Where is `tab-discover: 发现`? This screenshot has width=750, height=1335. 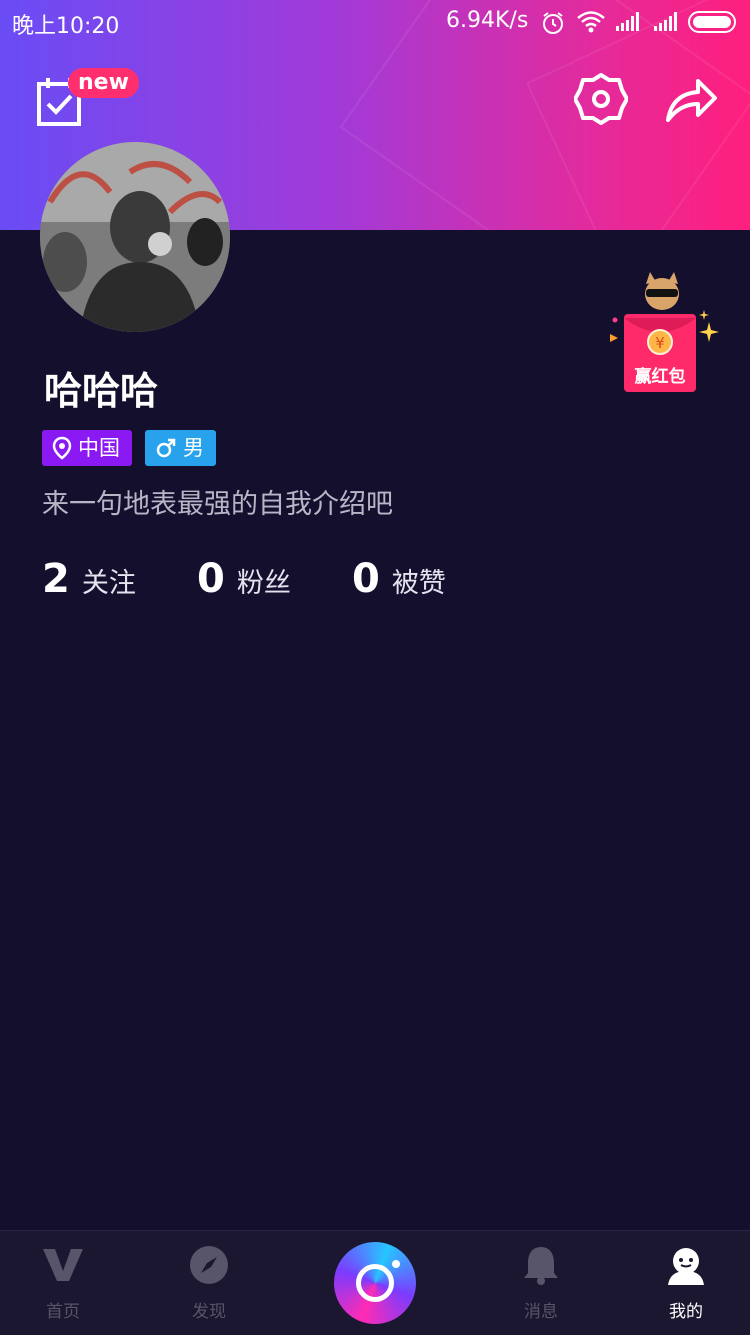 tab-discover: 发现 is located at coordinates (209, 1283).